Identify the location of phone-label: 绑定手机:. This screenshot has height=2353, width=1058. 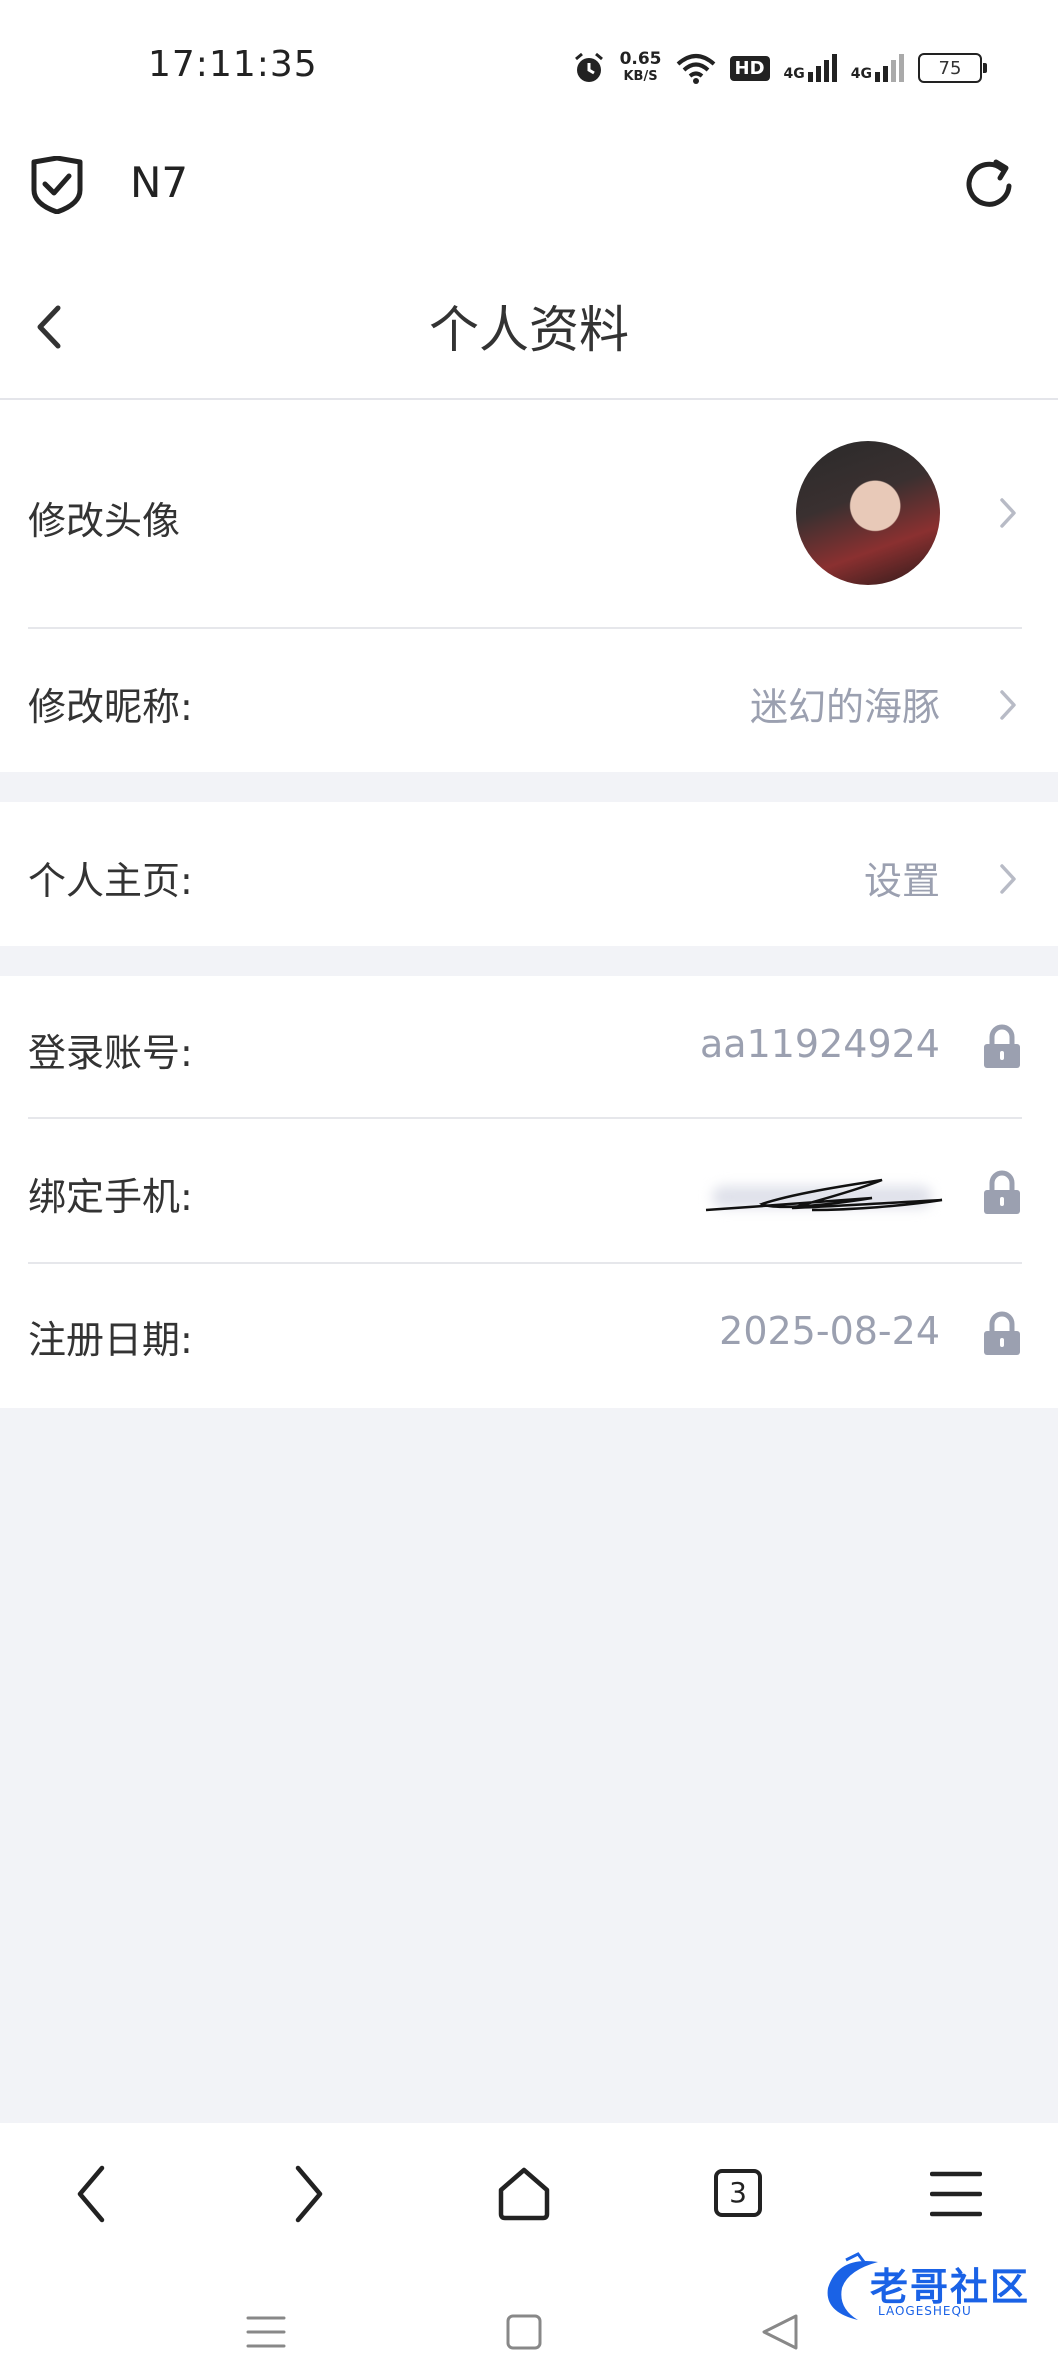
(110, 1197).